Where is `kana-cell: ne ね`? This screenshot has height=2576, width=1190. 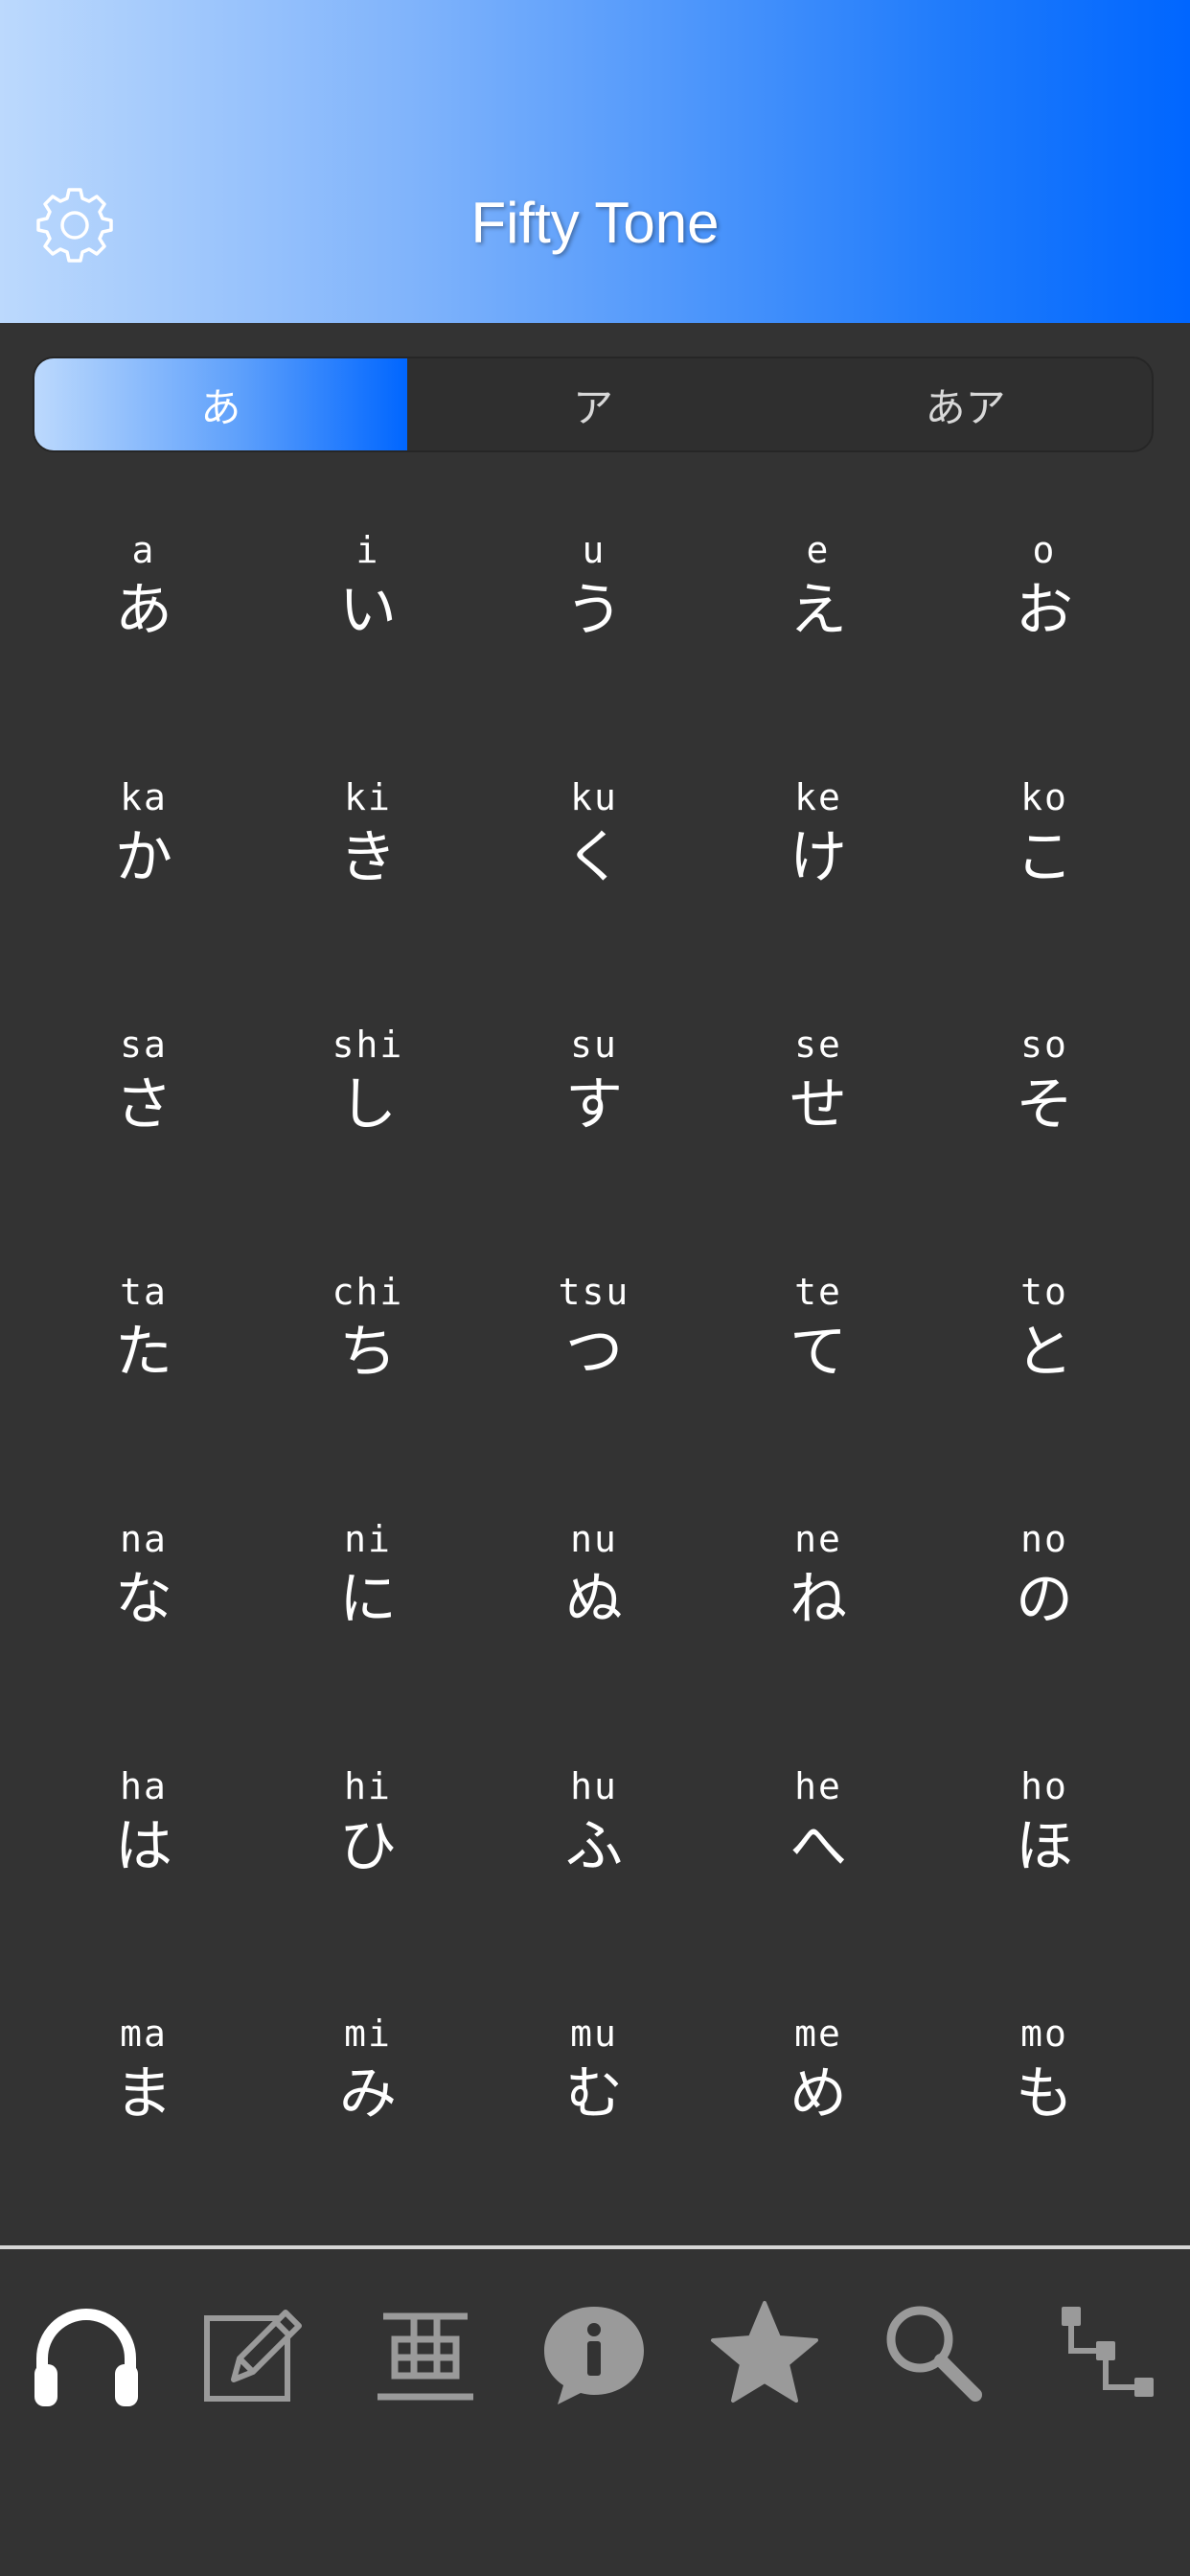
kana-cell: ne ね is located at coordinates (818, 1575).